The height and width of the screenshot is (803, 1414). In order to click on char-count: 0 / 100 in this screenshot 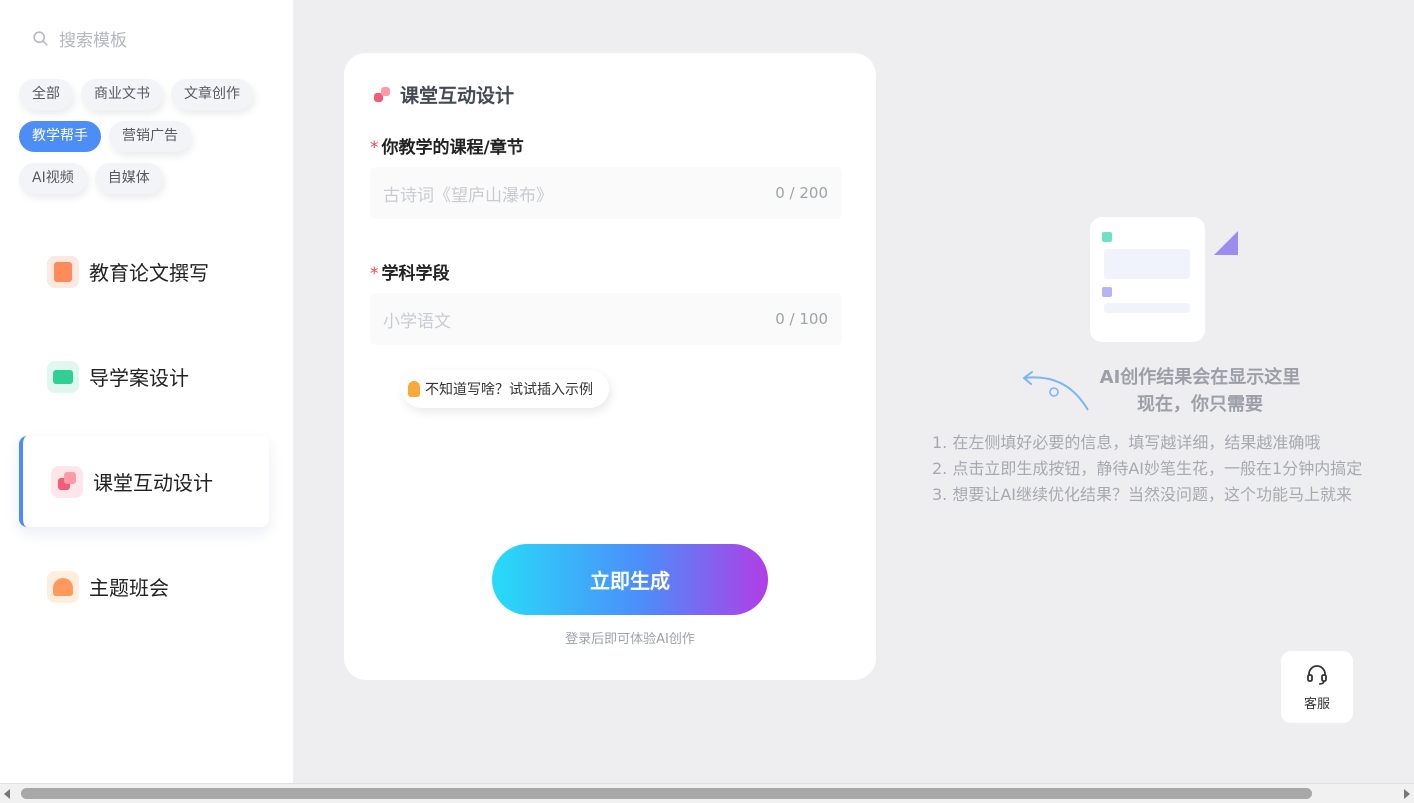, I will do `click(801, 319)`.